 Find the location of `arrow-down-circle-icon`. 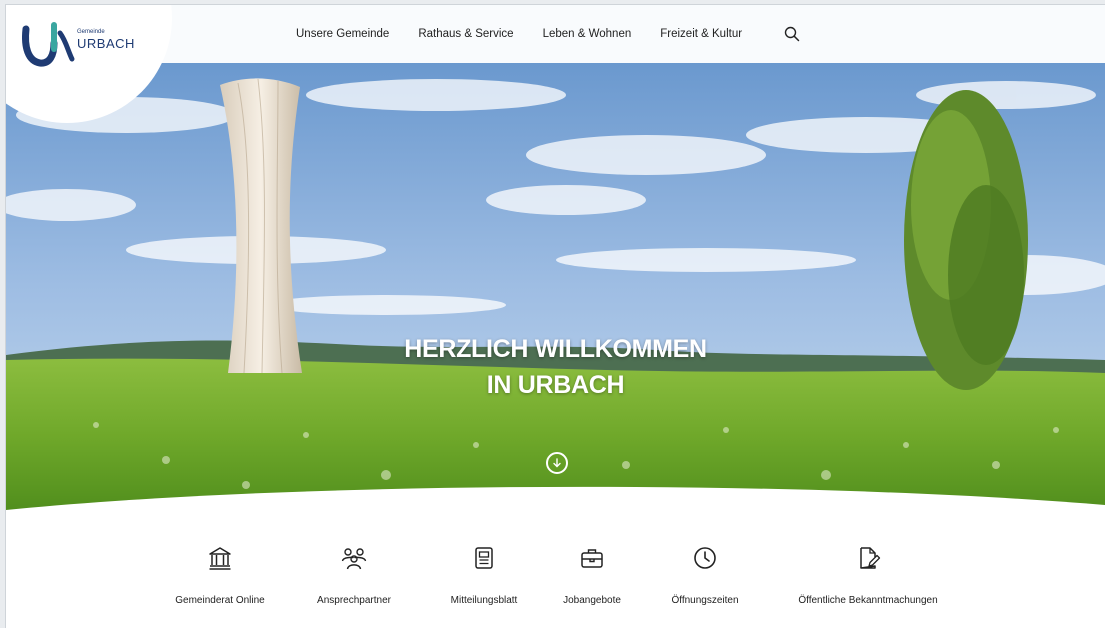

arrow-down-circle-icon is located at coordinates (557, 463).